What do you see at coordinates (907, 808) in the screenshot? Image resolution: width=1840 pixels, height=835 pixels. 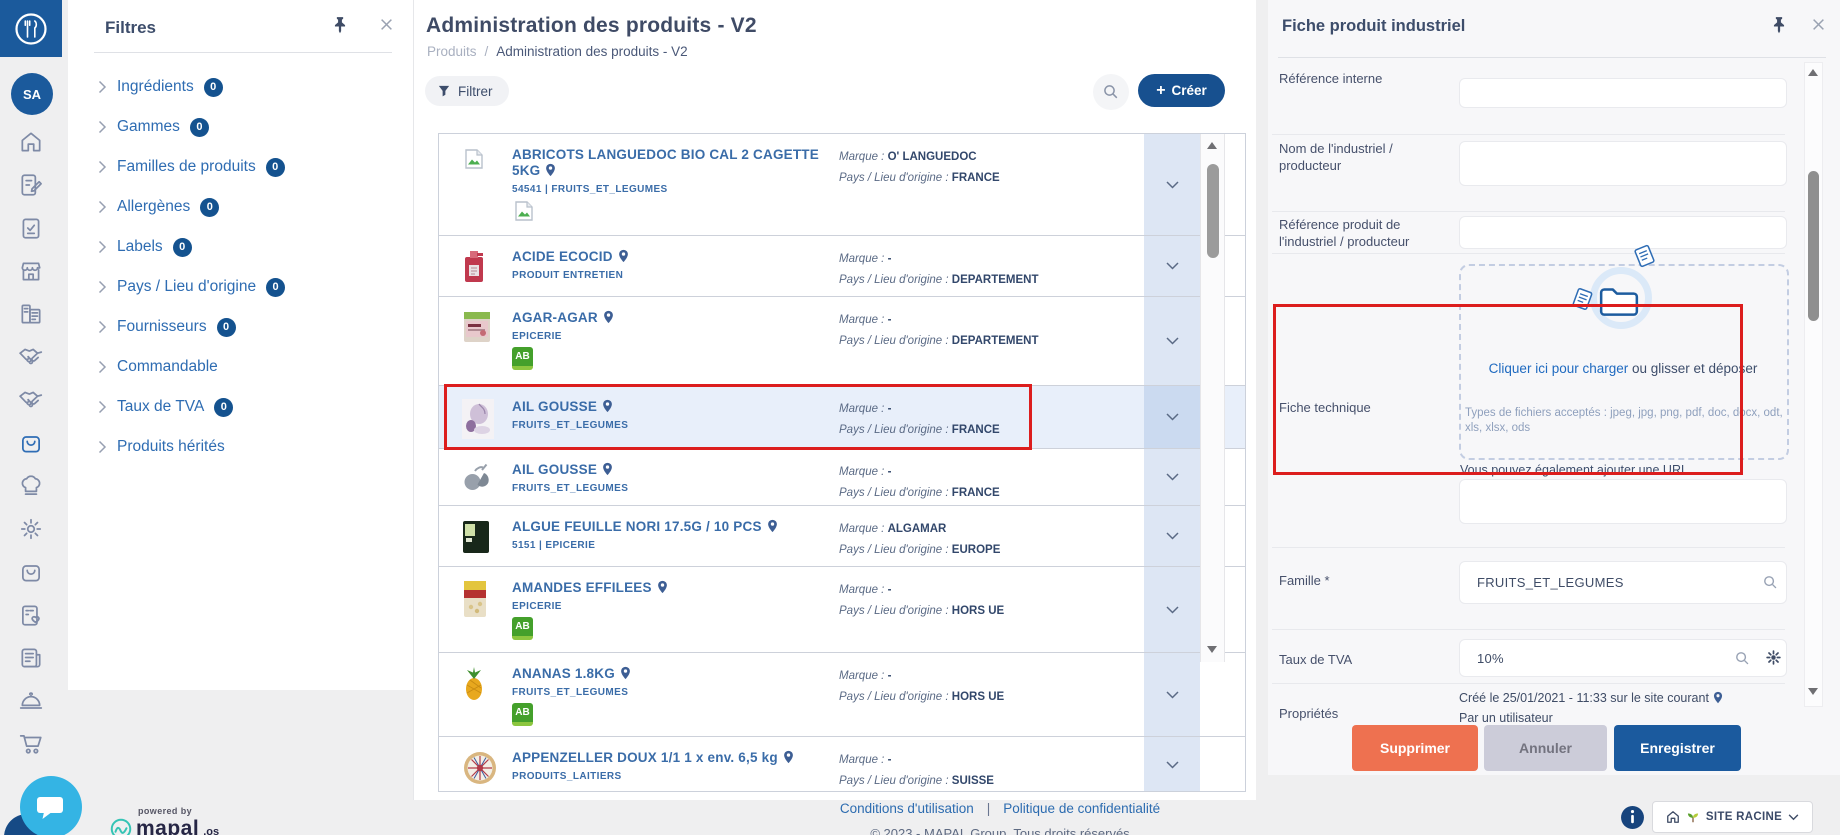 I see `terms-link: Conditions d'utilisation` at bounding box center [907, 808].